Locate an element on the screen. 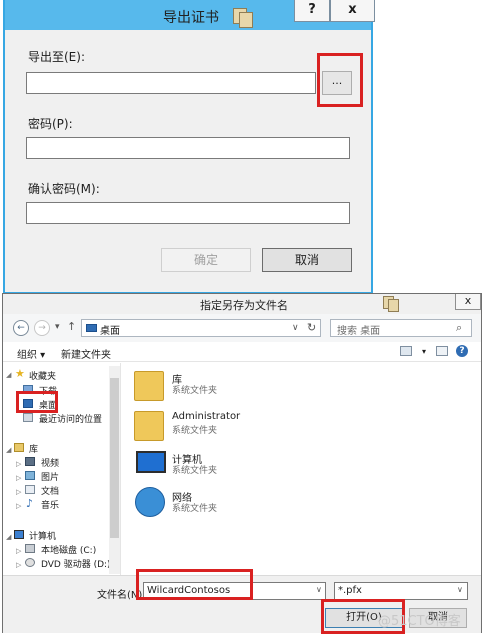 This screenshot has width=484, height=634. export-dialog-title: 导出证书 is located at coordinates (191, 18).